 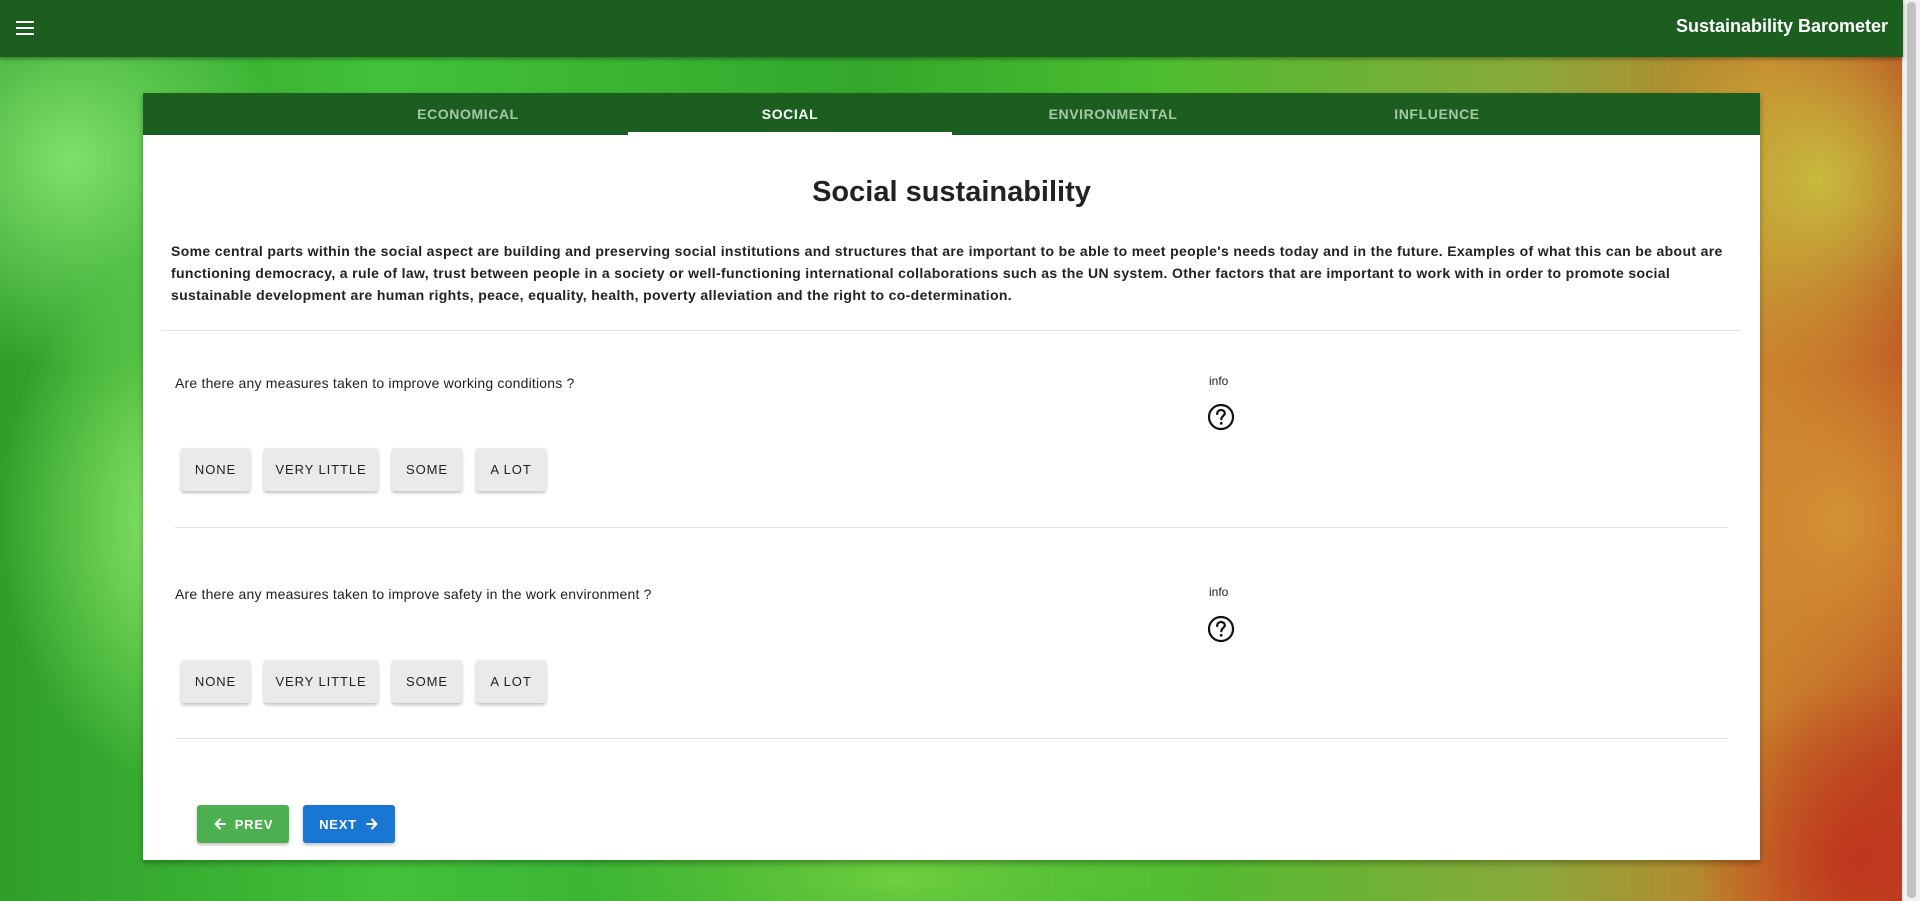 I want to click on next-button-label: NEXT, so click(x=338, y=824).